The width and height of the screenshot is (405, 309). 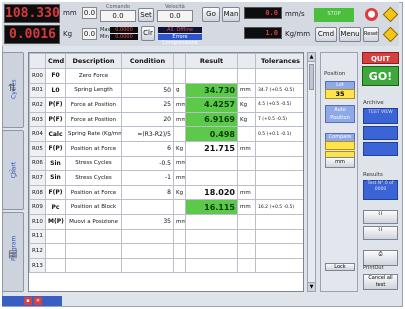 I want to click on result-cell: 18.020, so click(x=211, y=192).